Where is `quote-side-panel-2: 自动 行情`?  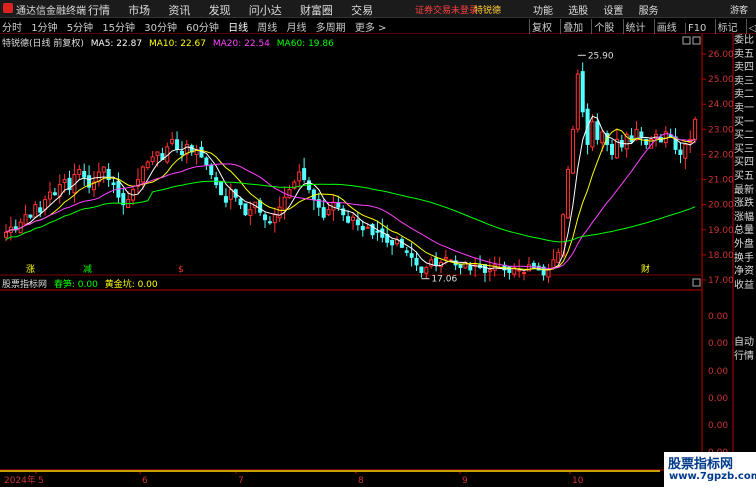 quote-side-panel-2: 自动 行情 is located at coordinates (745, 350).